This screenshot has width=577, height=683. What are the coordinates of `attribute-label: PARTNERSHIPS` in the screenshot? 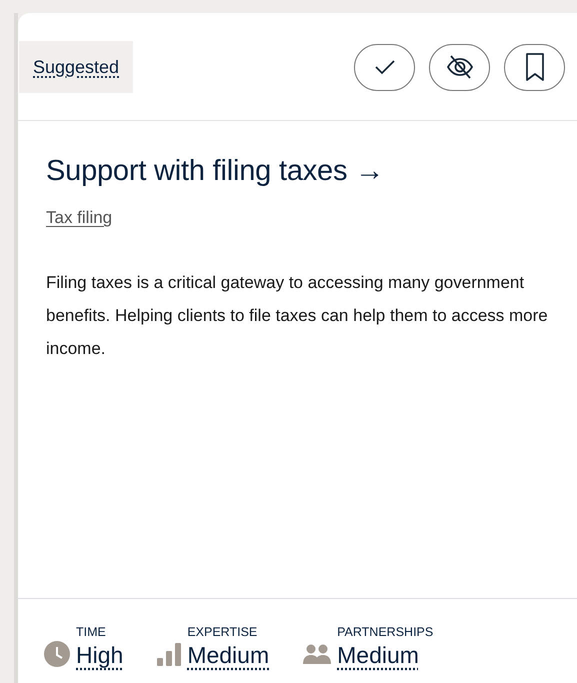 It's located at (385, 632).